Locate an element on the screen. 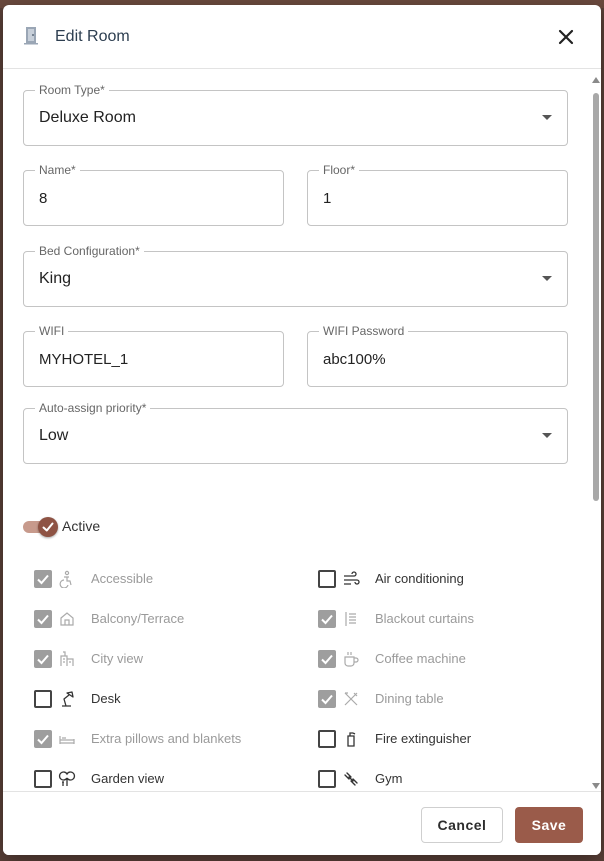 The width and height of the screenshot is (604, 861). content-scrollbar is located at coordinates (595, 433).